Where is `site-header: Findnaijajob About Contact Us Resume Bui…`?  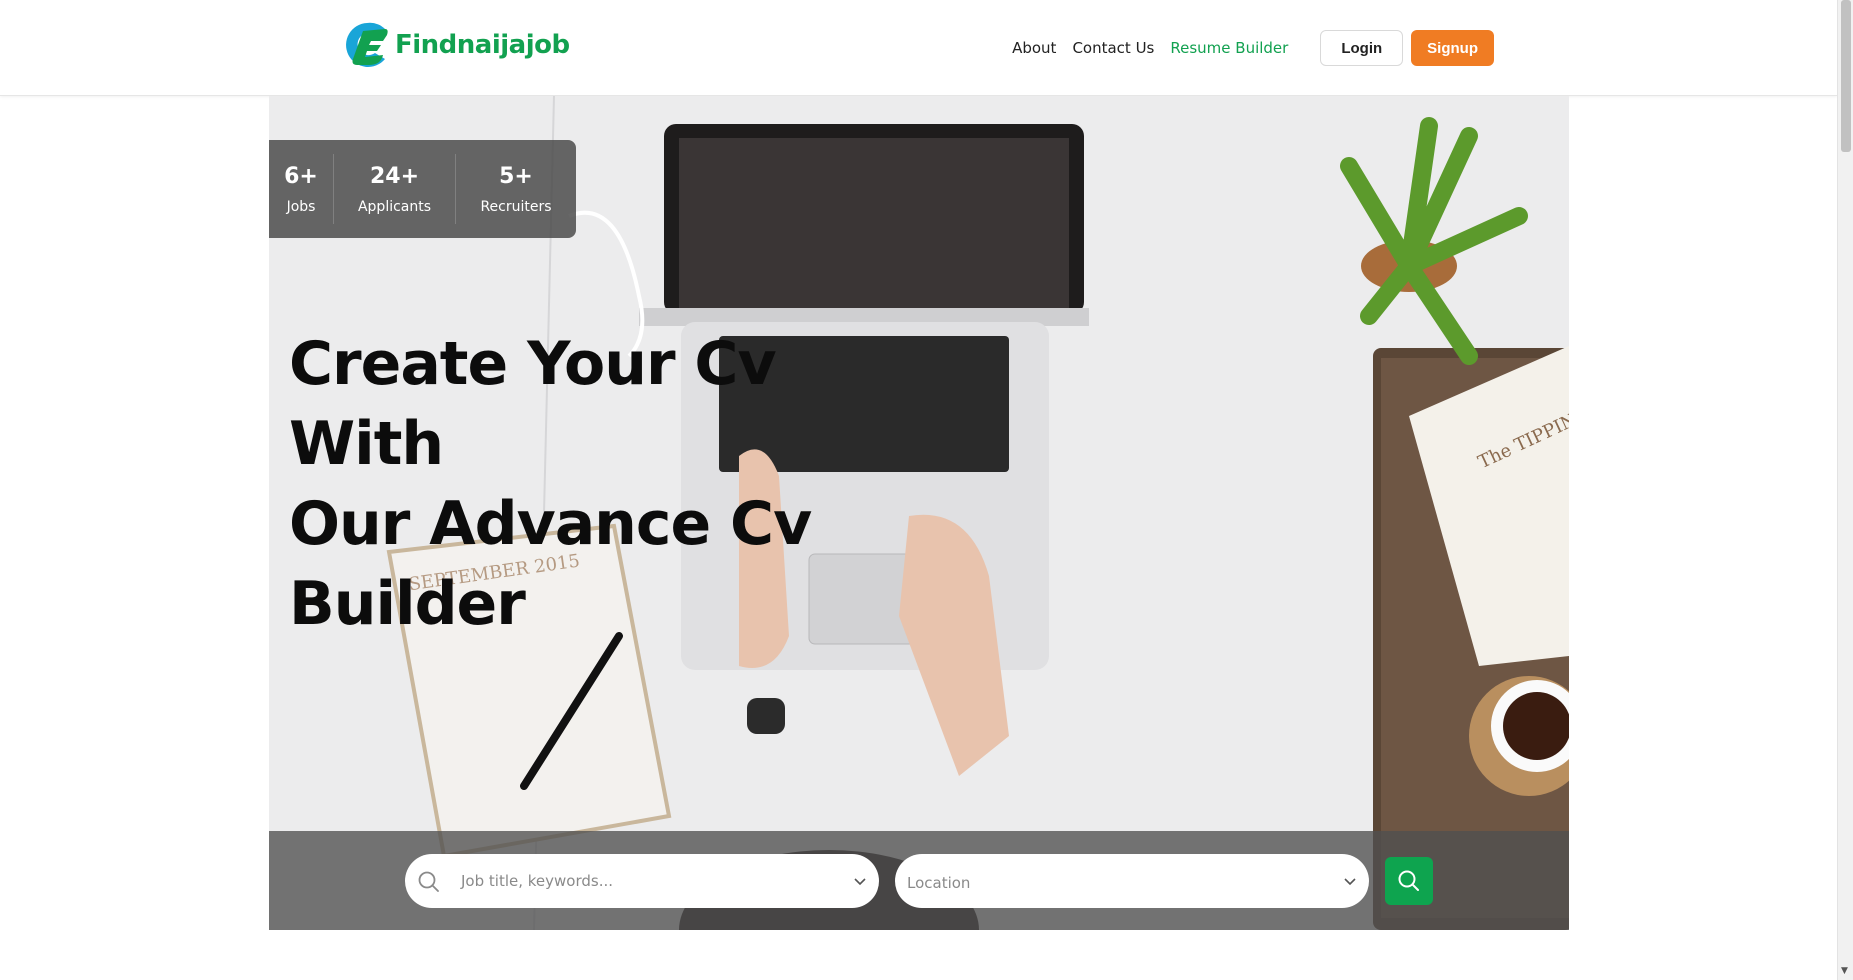 site-header: Findnaijajob About Contact Us Resume Bui… is located at coordinates (918, 48).